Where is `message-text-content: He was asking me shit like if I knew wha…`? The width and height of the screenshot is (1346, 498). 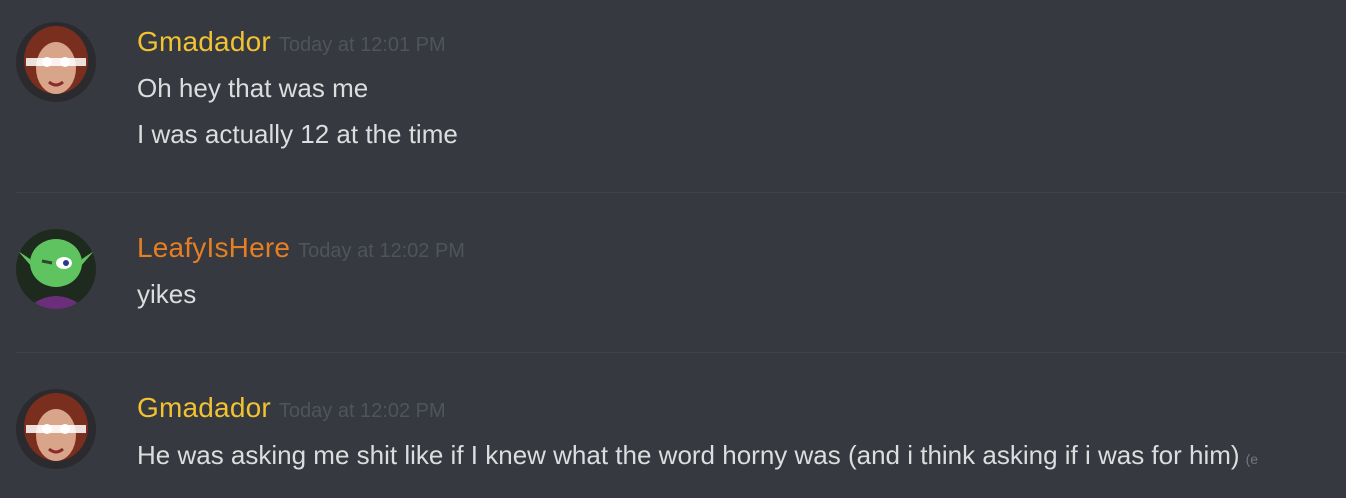
message-text-content: He was asking me shit like if I knew wha… is located at coordinates (688, 455).